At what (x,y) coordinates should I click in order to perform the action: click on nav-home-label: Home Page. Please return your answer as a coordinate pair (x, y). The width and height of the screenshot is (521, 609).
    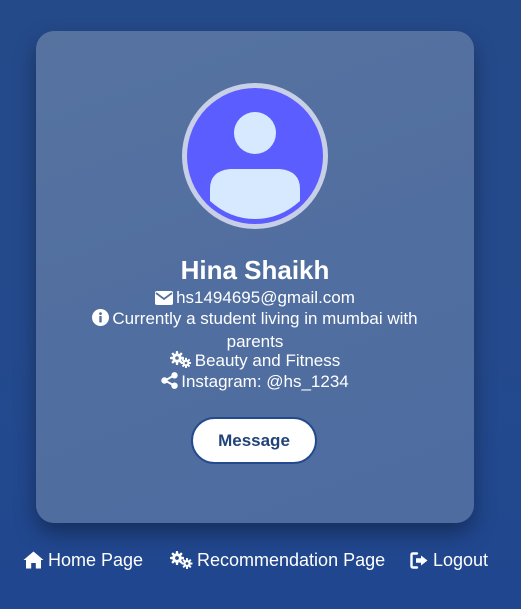
    Looking at the image, I should click on (96, 560).